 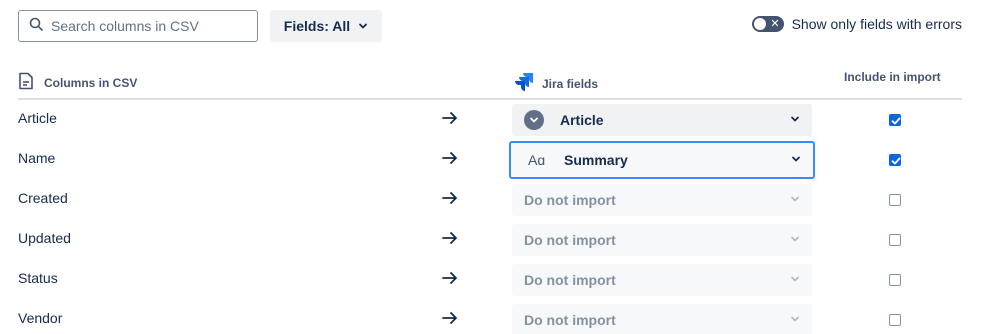 I want to click on table-row: Article Article, so click(x=490, y=120).